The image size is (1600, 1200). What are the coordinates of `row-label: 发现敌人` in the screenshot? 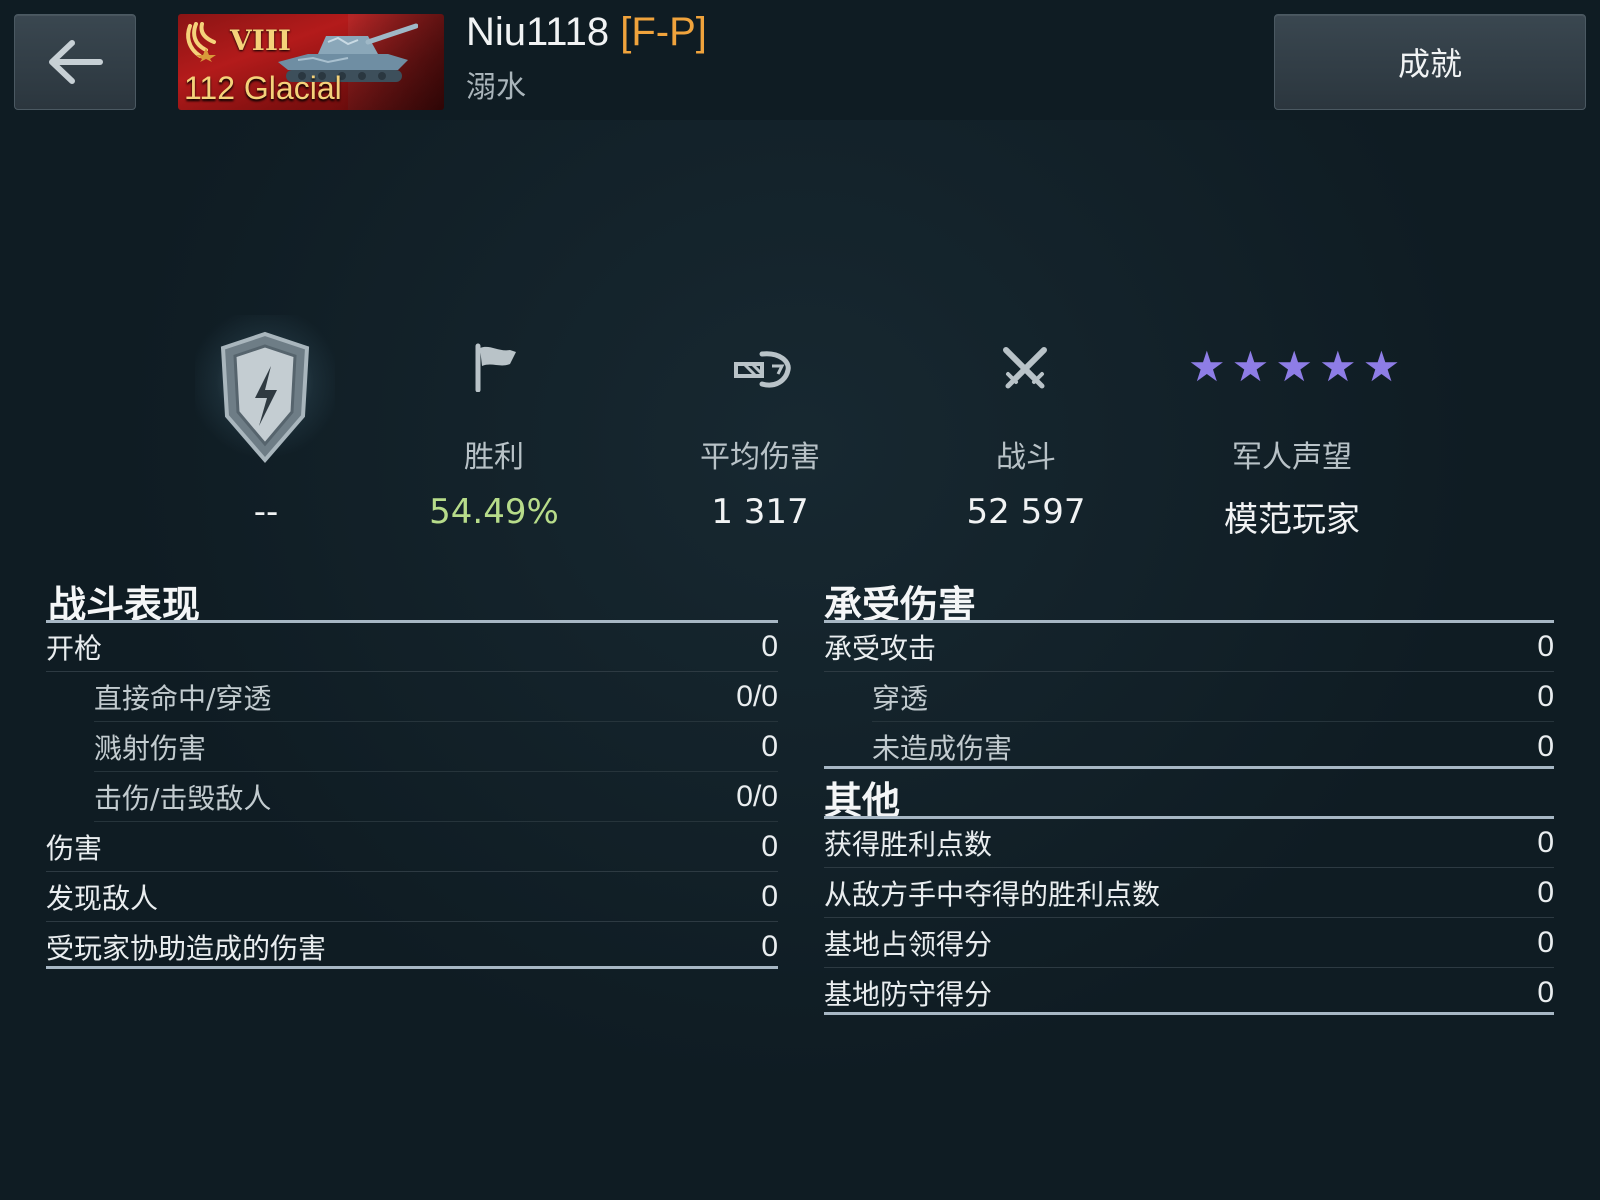 It's located at (102, 898).